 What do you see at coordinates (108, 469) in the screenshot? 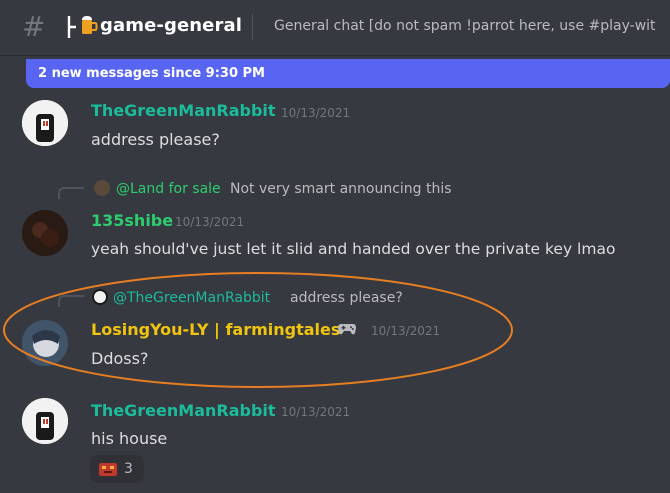
I see `emoji-reaction-icon` at bounding box center [108, 469].